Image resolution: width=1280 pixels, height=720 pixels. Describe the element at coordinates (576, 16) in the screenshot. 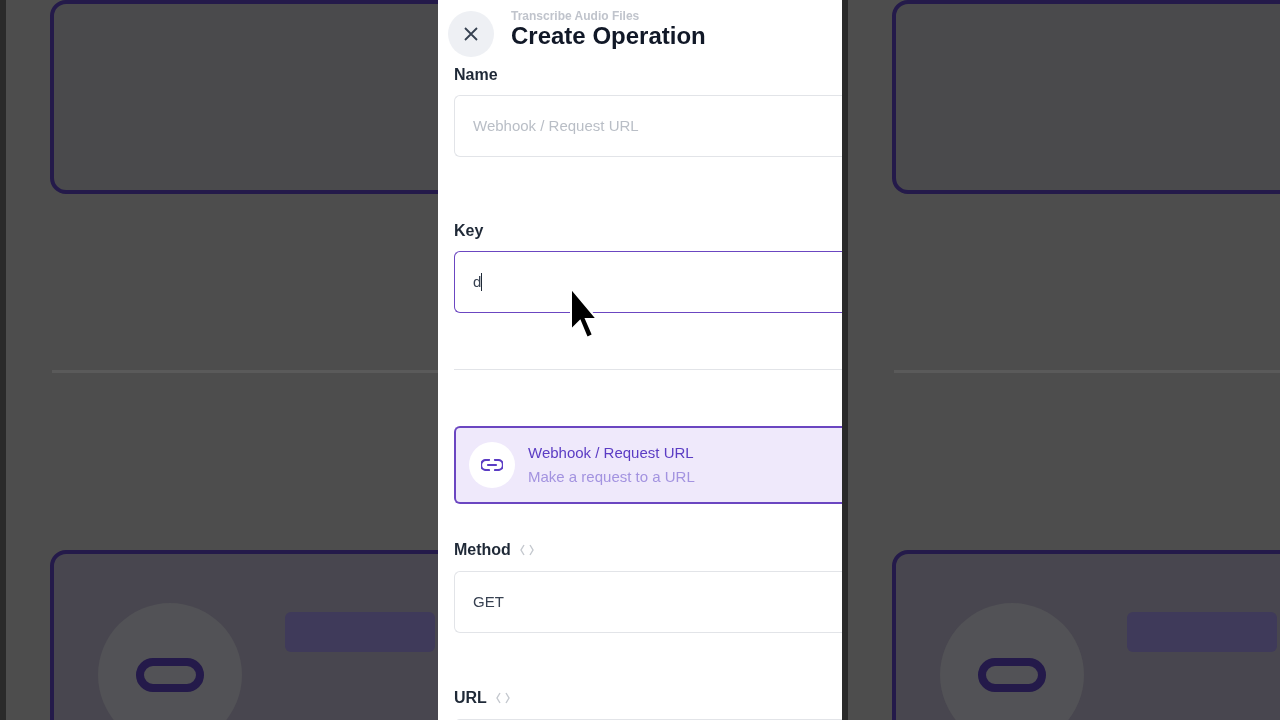

I see `dialog-subtitle: Transcribe Audio Files` at that location.